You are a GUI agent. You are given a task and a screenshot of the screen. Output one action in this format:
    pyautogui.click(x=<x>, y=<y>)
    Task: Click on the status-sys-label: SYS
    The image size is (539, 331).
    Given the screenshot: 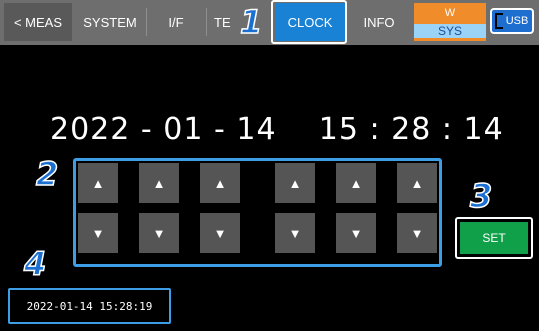 What is the action you would take?
    pyautogui.click(x=450, y=31)
    